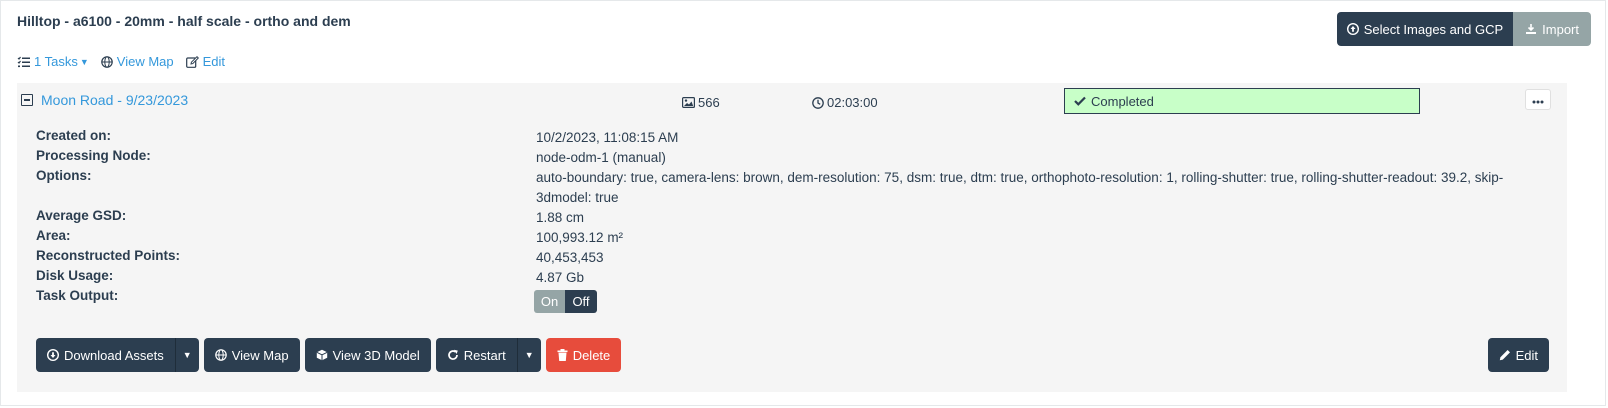  I want to click on status-text: Completed, so click(1122, 101).